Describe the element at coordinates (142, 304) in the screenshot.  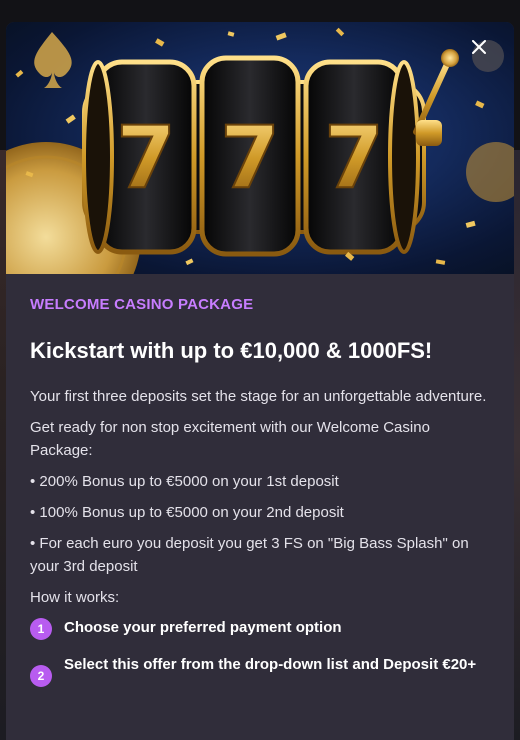
I see `promo-category-label: WELCOME CASINO PACKAGE` at that location.